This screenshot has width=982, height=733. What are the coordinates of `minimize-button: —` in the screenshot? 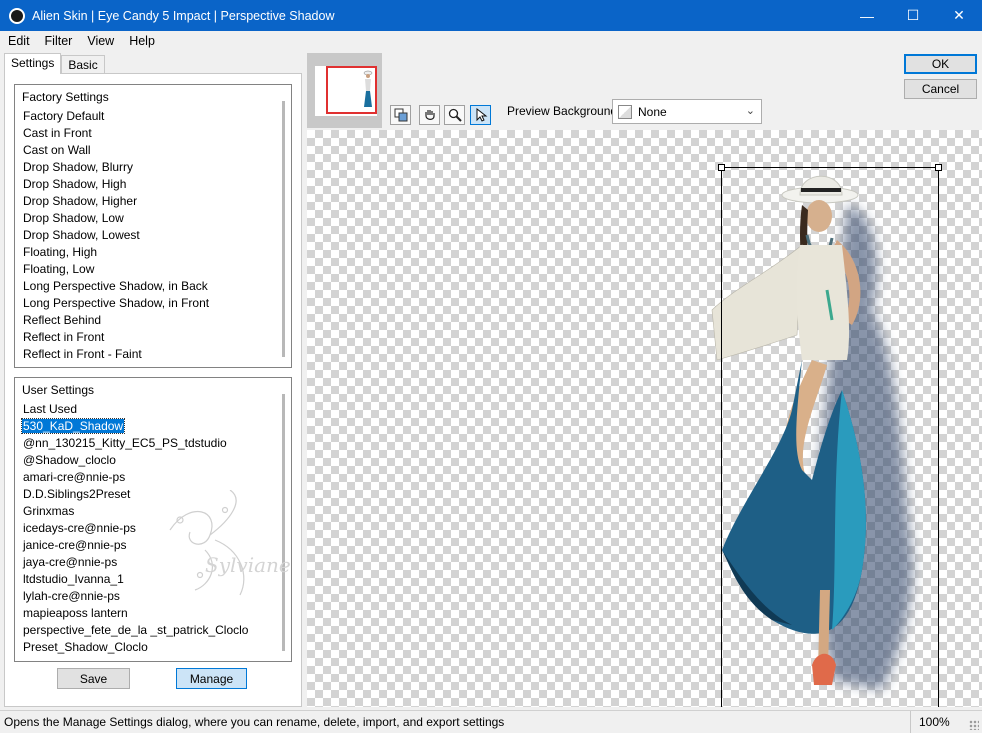 It's located at (867, 15).